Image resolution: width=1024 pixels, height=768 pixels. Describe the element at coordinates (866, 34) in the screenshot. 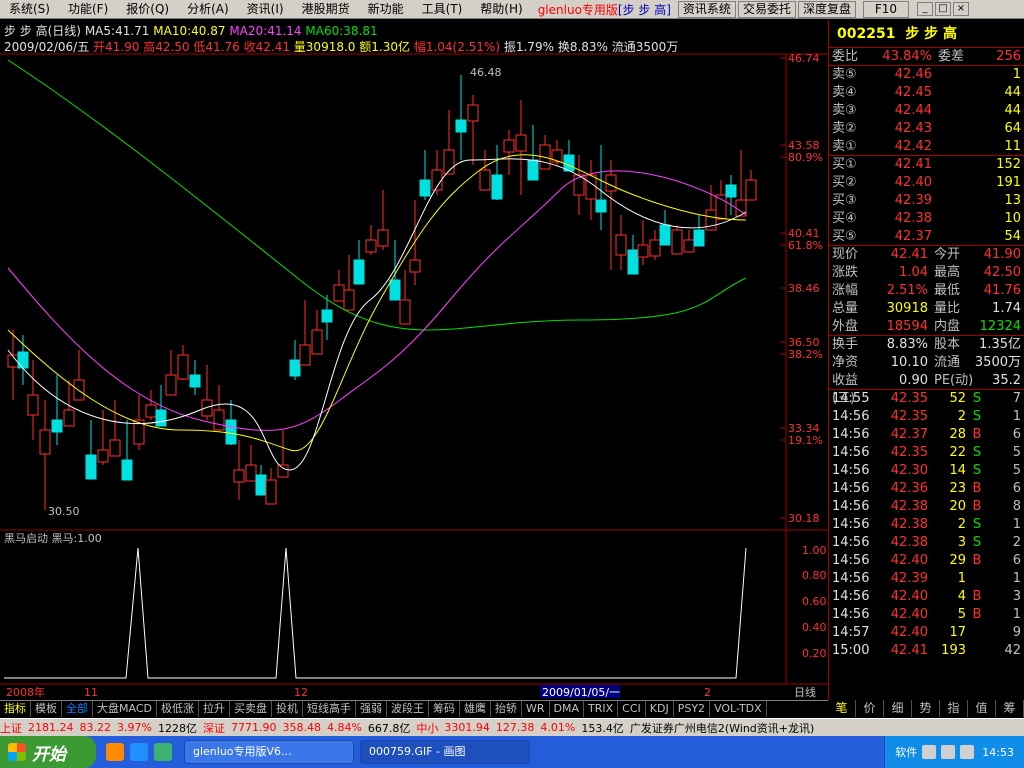

I see `stock-code: 002251` at that location.